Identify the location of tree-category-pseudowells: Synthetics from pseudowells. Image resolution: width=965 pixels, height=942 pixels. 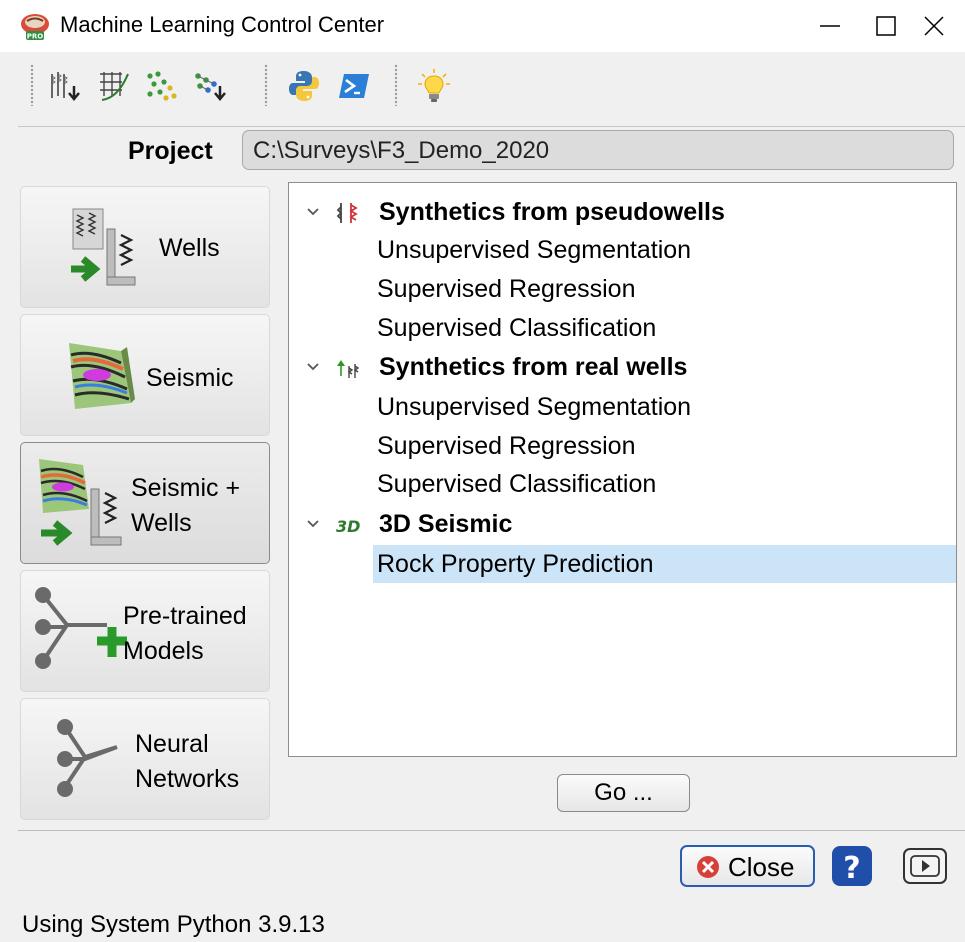
(622, 212).